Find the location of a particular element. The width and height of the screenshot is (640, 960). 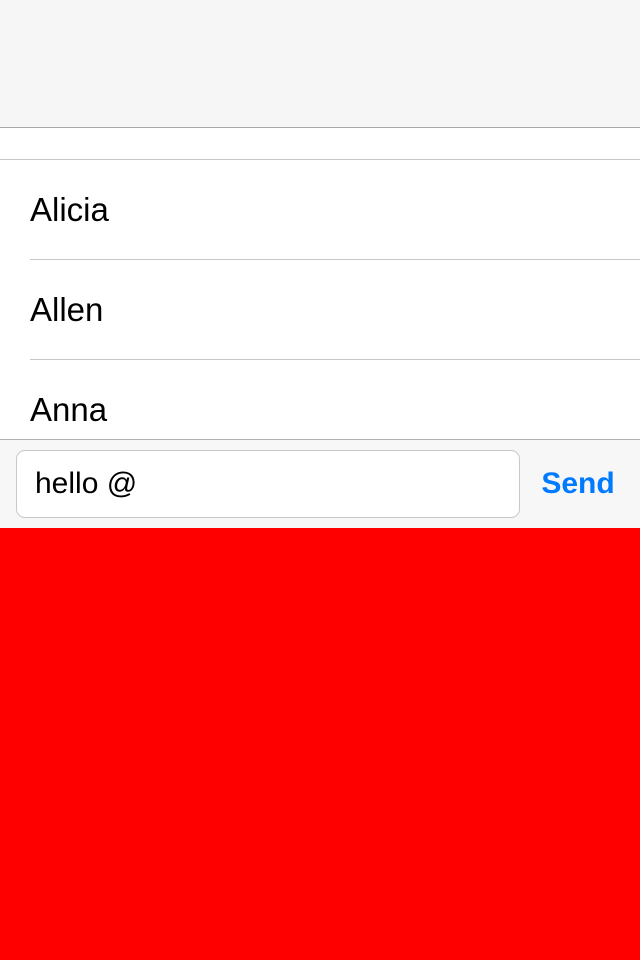

send-button: Send is located at coordinates (578, 484).